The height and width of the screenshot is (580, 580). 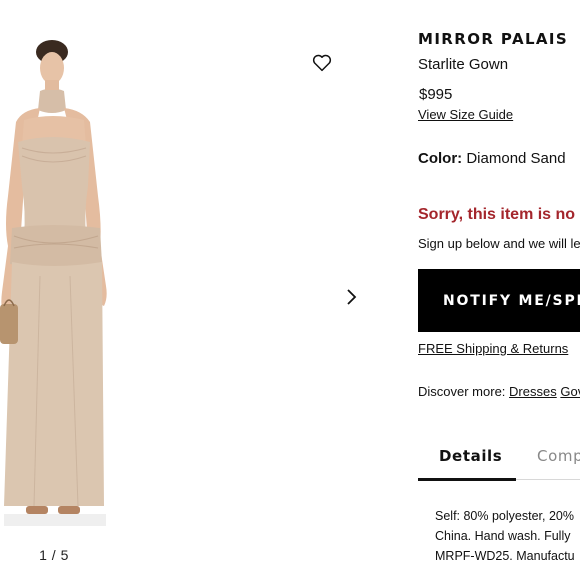 I want to click on shipping-returns-link: FREE Shipping & Returns, so click(x=493, y=348).